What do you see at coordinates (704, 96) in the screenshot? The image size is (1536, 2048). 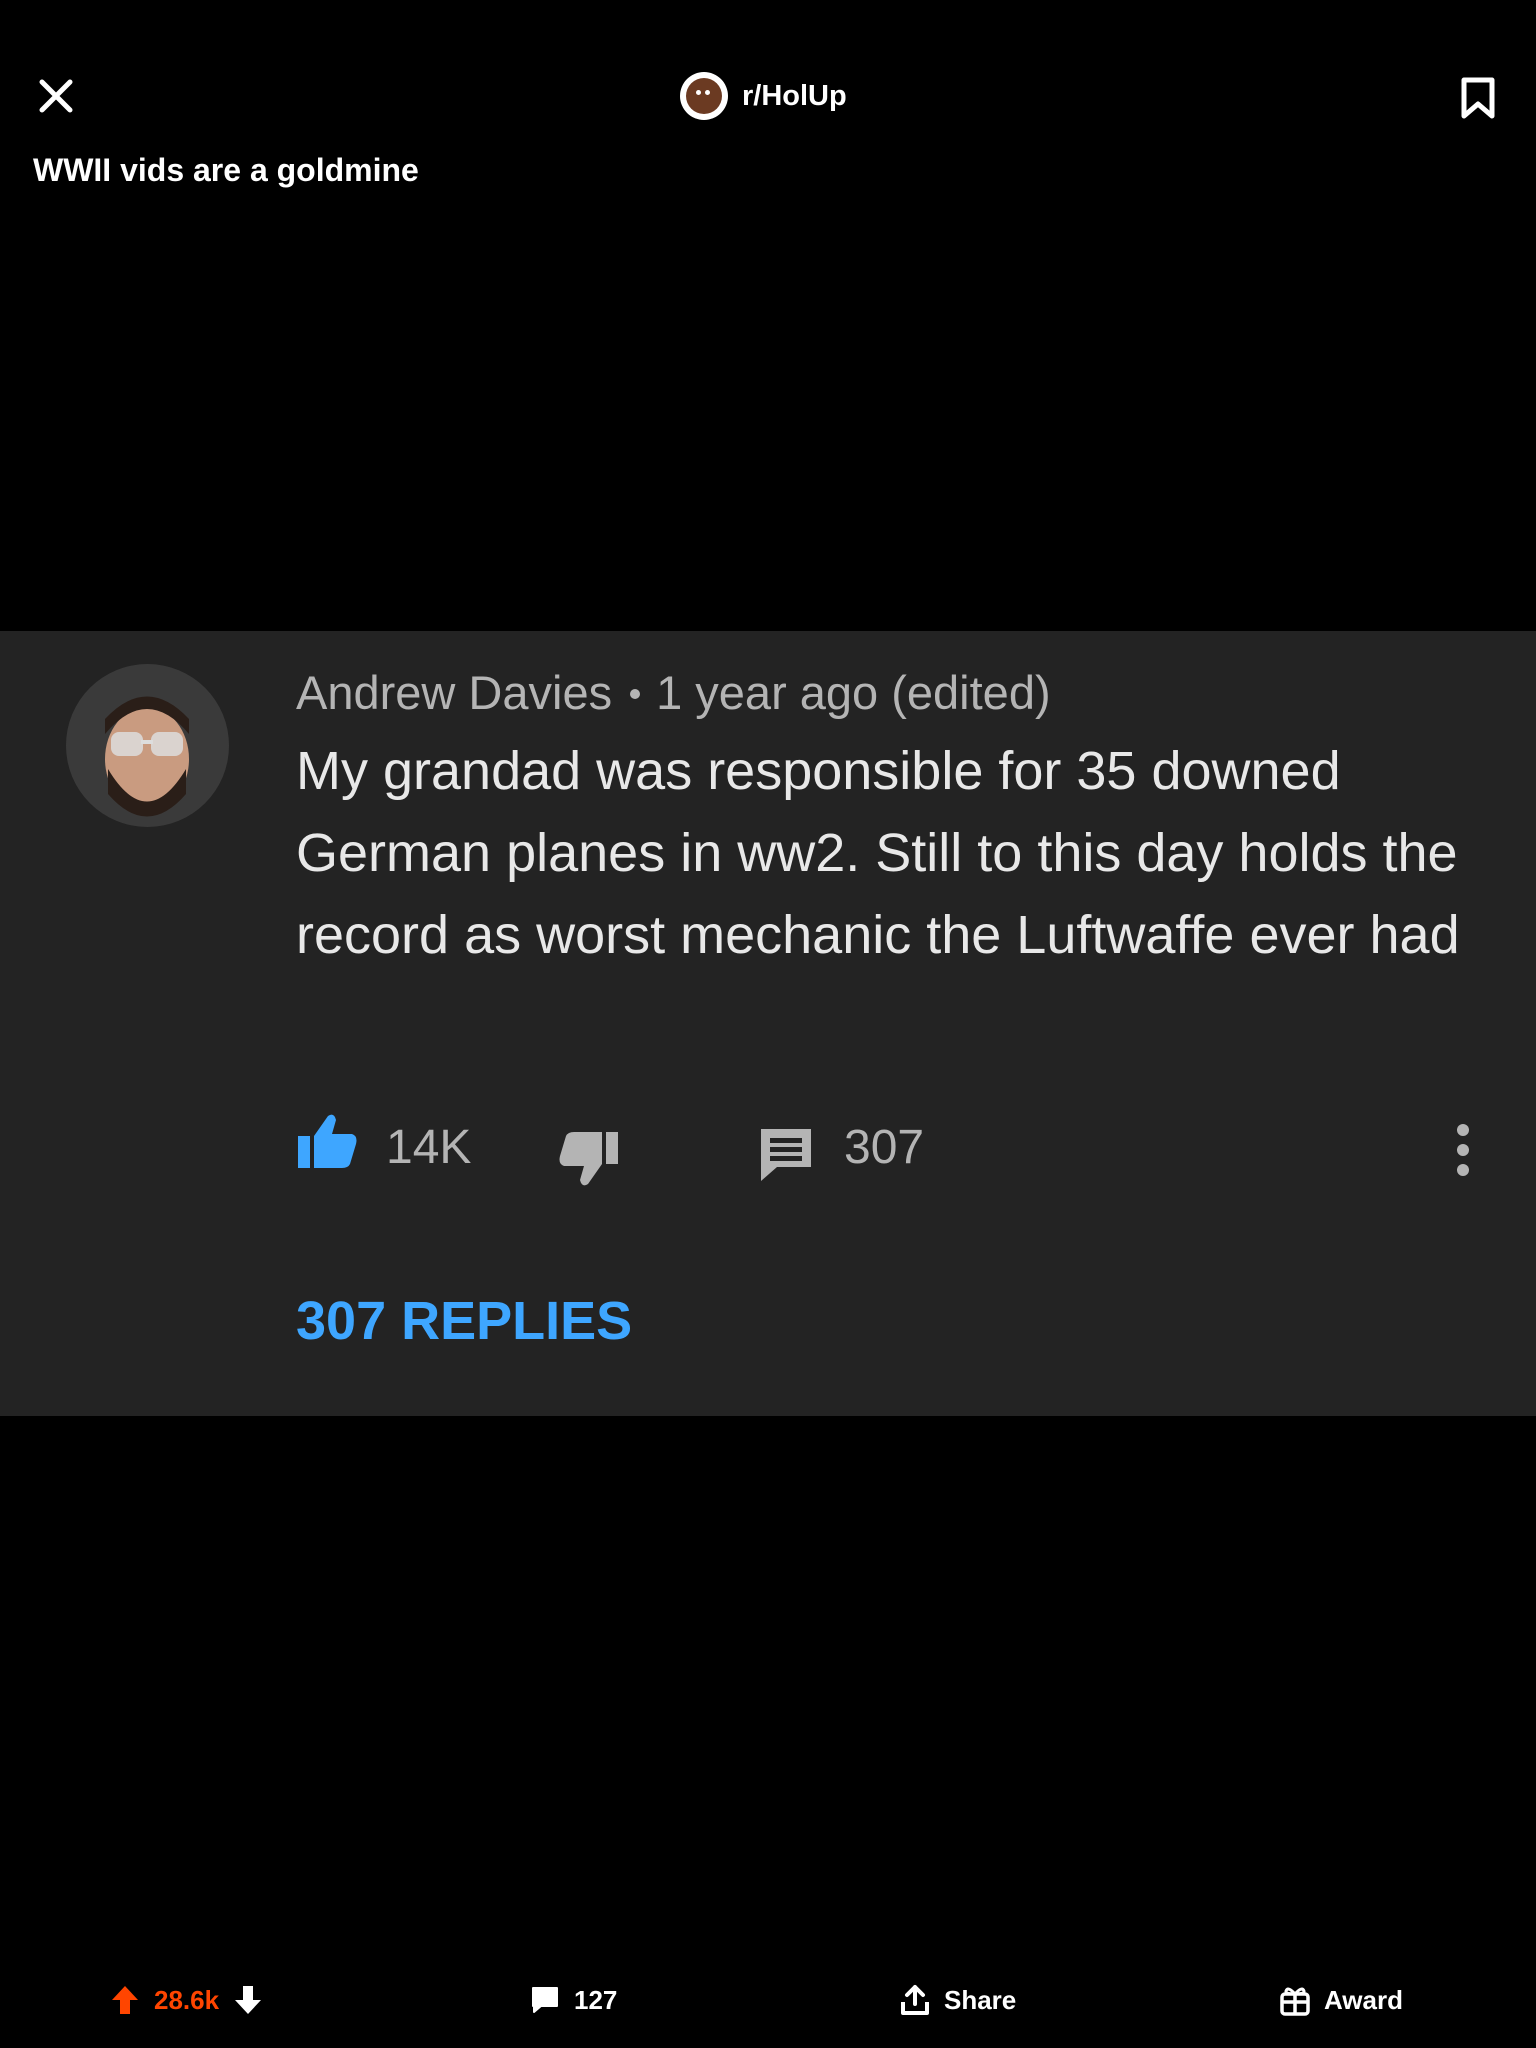 I see `subreddit-avatar` at bounding box center [704, 96].